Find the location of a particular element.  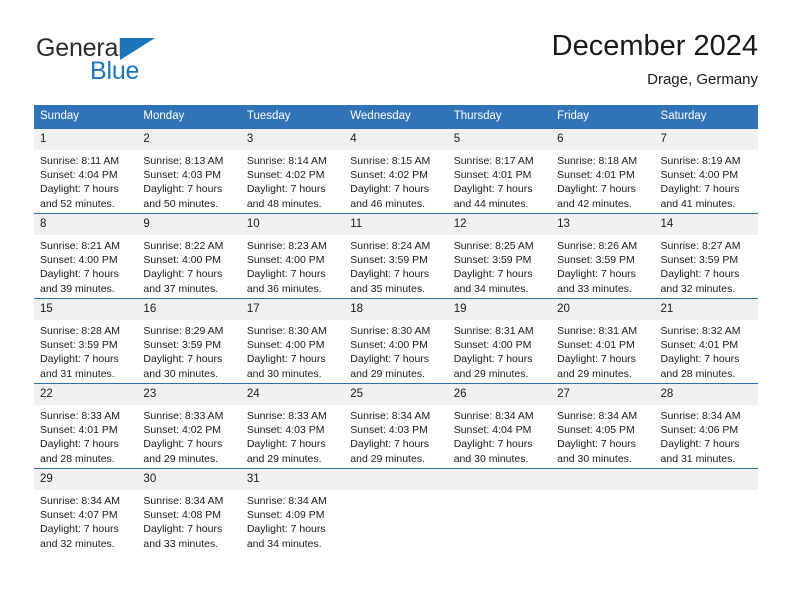

day-number: 18 is located at coordinates (396, 309).